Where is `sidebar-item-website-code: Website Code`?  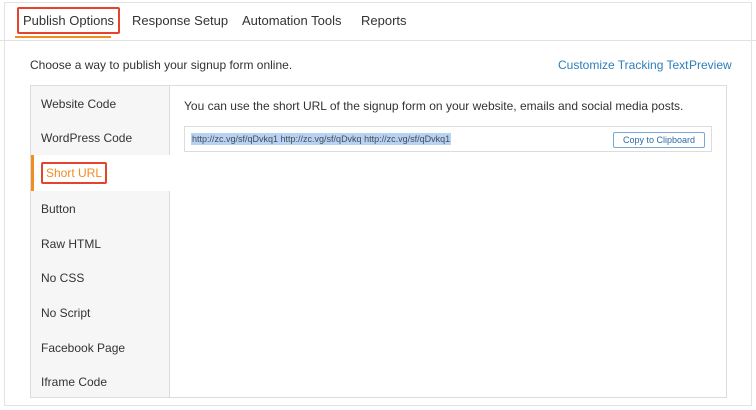 sidebar-item-website-code: Website Code is located at coordinates (100, 104).